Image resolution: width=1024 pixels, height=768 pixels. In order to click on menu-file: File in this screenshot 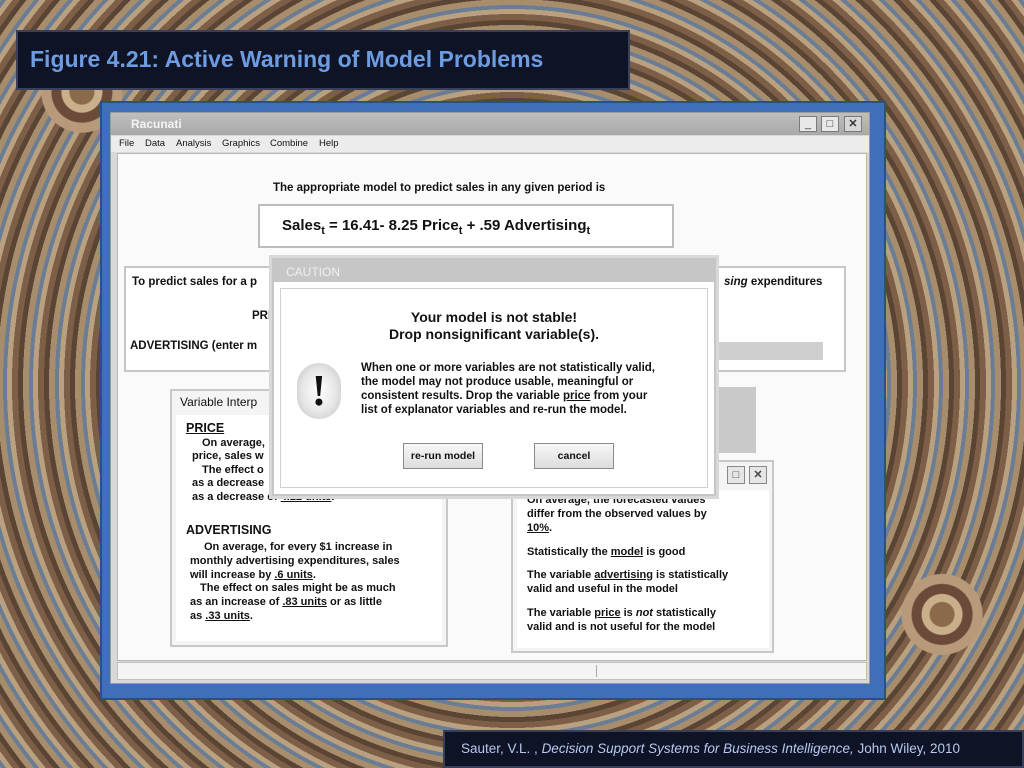, I will do `click(126, 143)`.